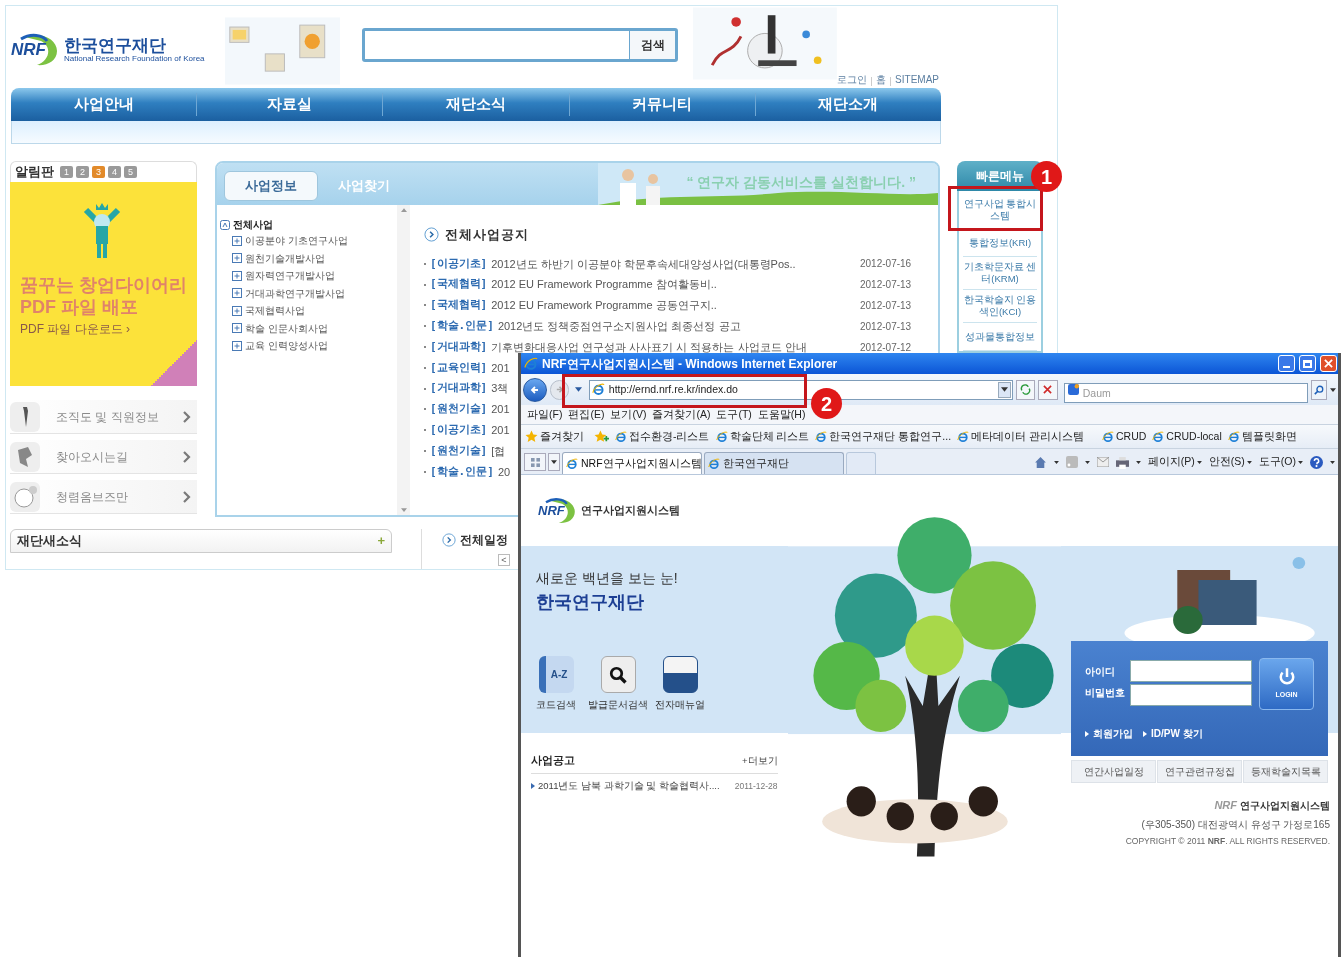 This screenshot has height=957, width=1341. What do you see at coordinates (290, 276) in the screenshot?
I see `tree-item: 원자력연구개발사업` at bounding box center [290, 276].